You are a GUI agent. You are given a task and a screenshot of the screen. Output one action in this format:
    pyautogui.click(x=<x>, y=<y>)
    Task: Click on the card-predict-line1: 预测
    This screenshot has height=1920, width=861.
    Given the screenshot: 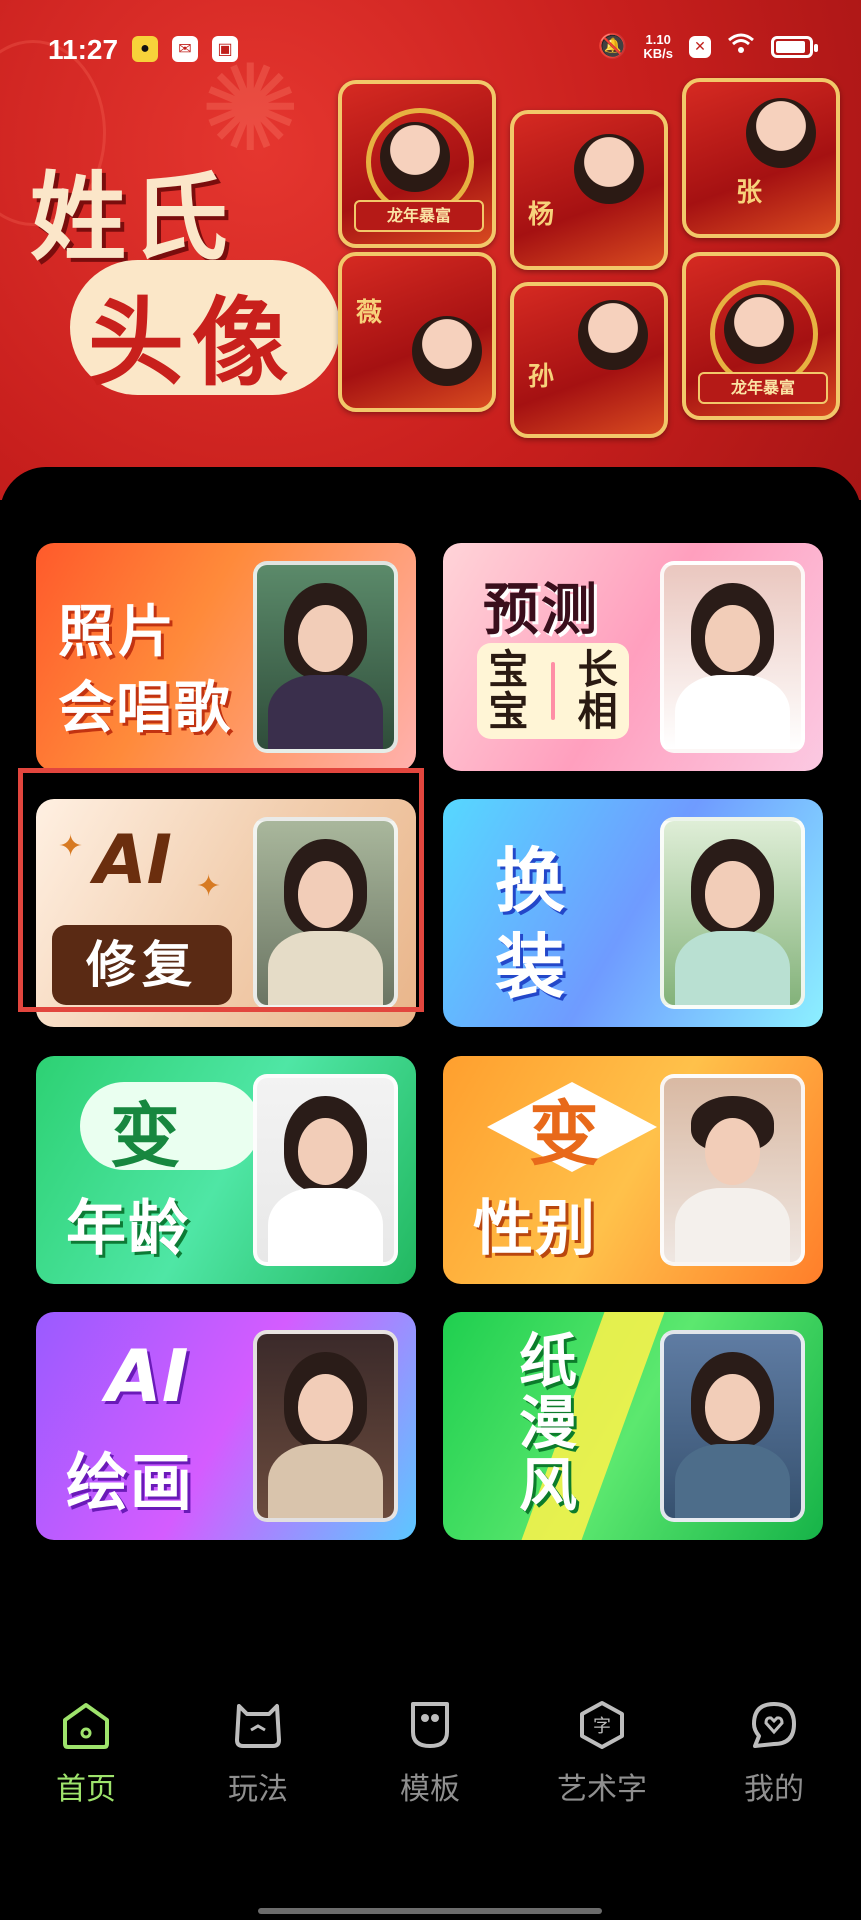 What is the action you would take?
    pyautogui.click(x=541, y=610)
    